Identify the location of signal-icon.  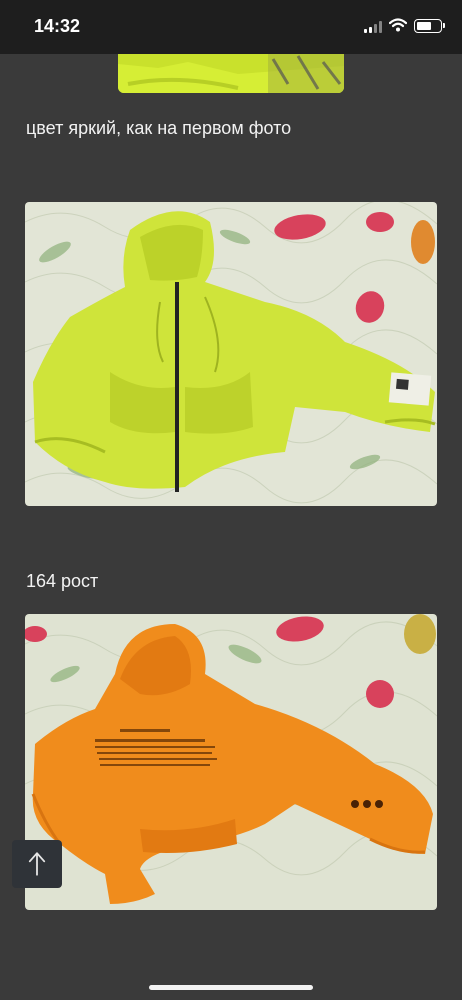
(374, 27).